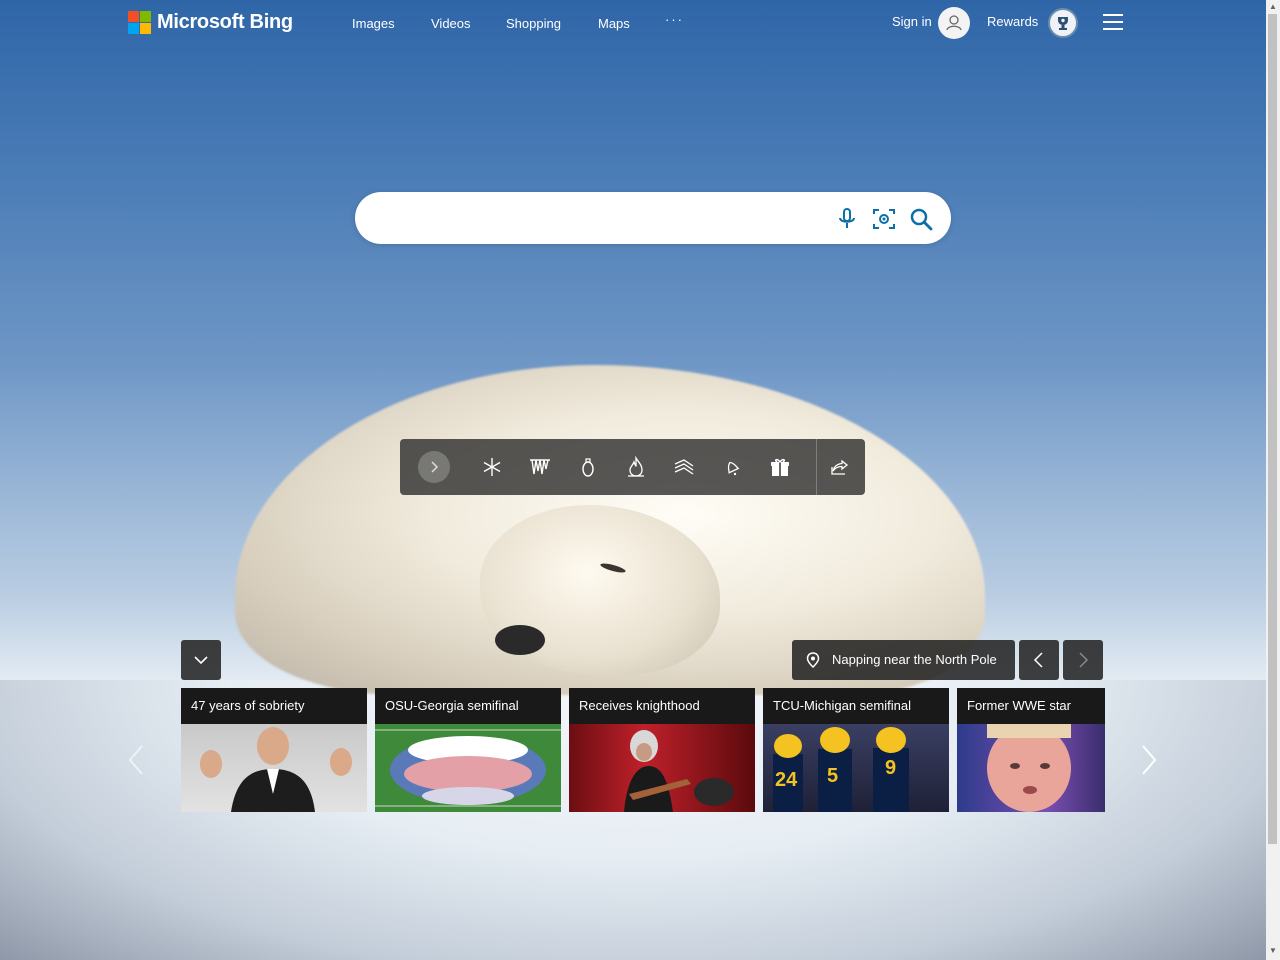 The width and height of the screenshot is (1280, 960). What do you see at coordinates (816, 467) in the screenshot?
I see `toolbar-divider` at bounding box center [816, 467].